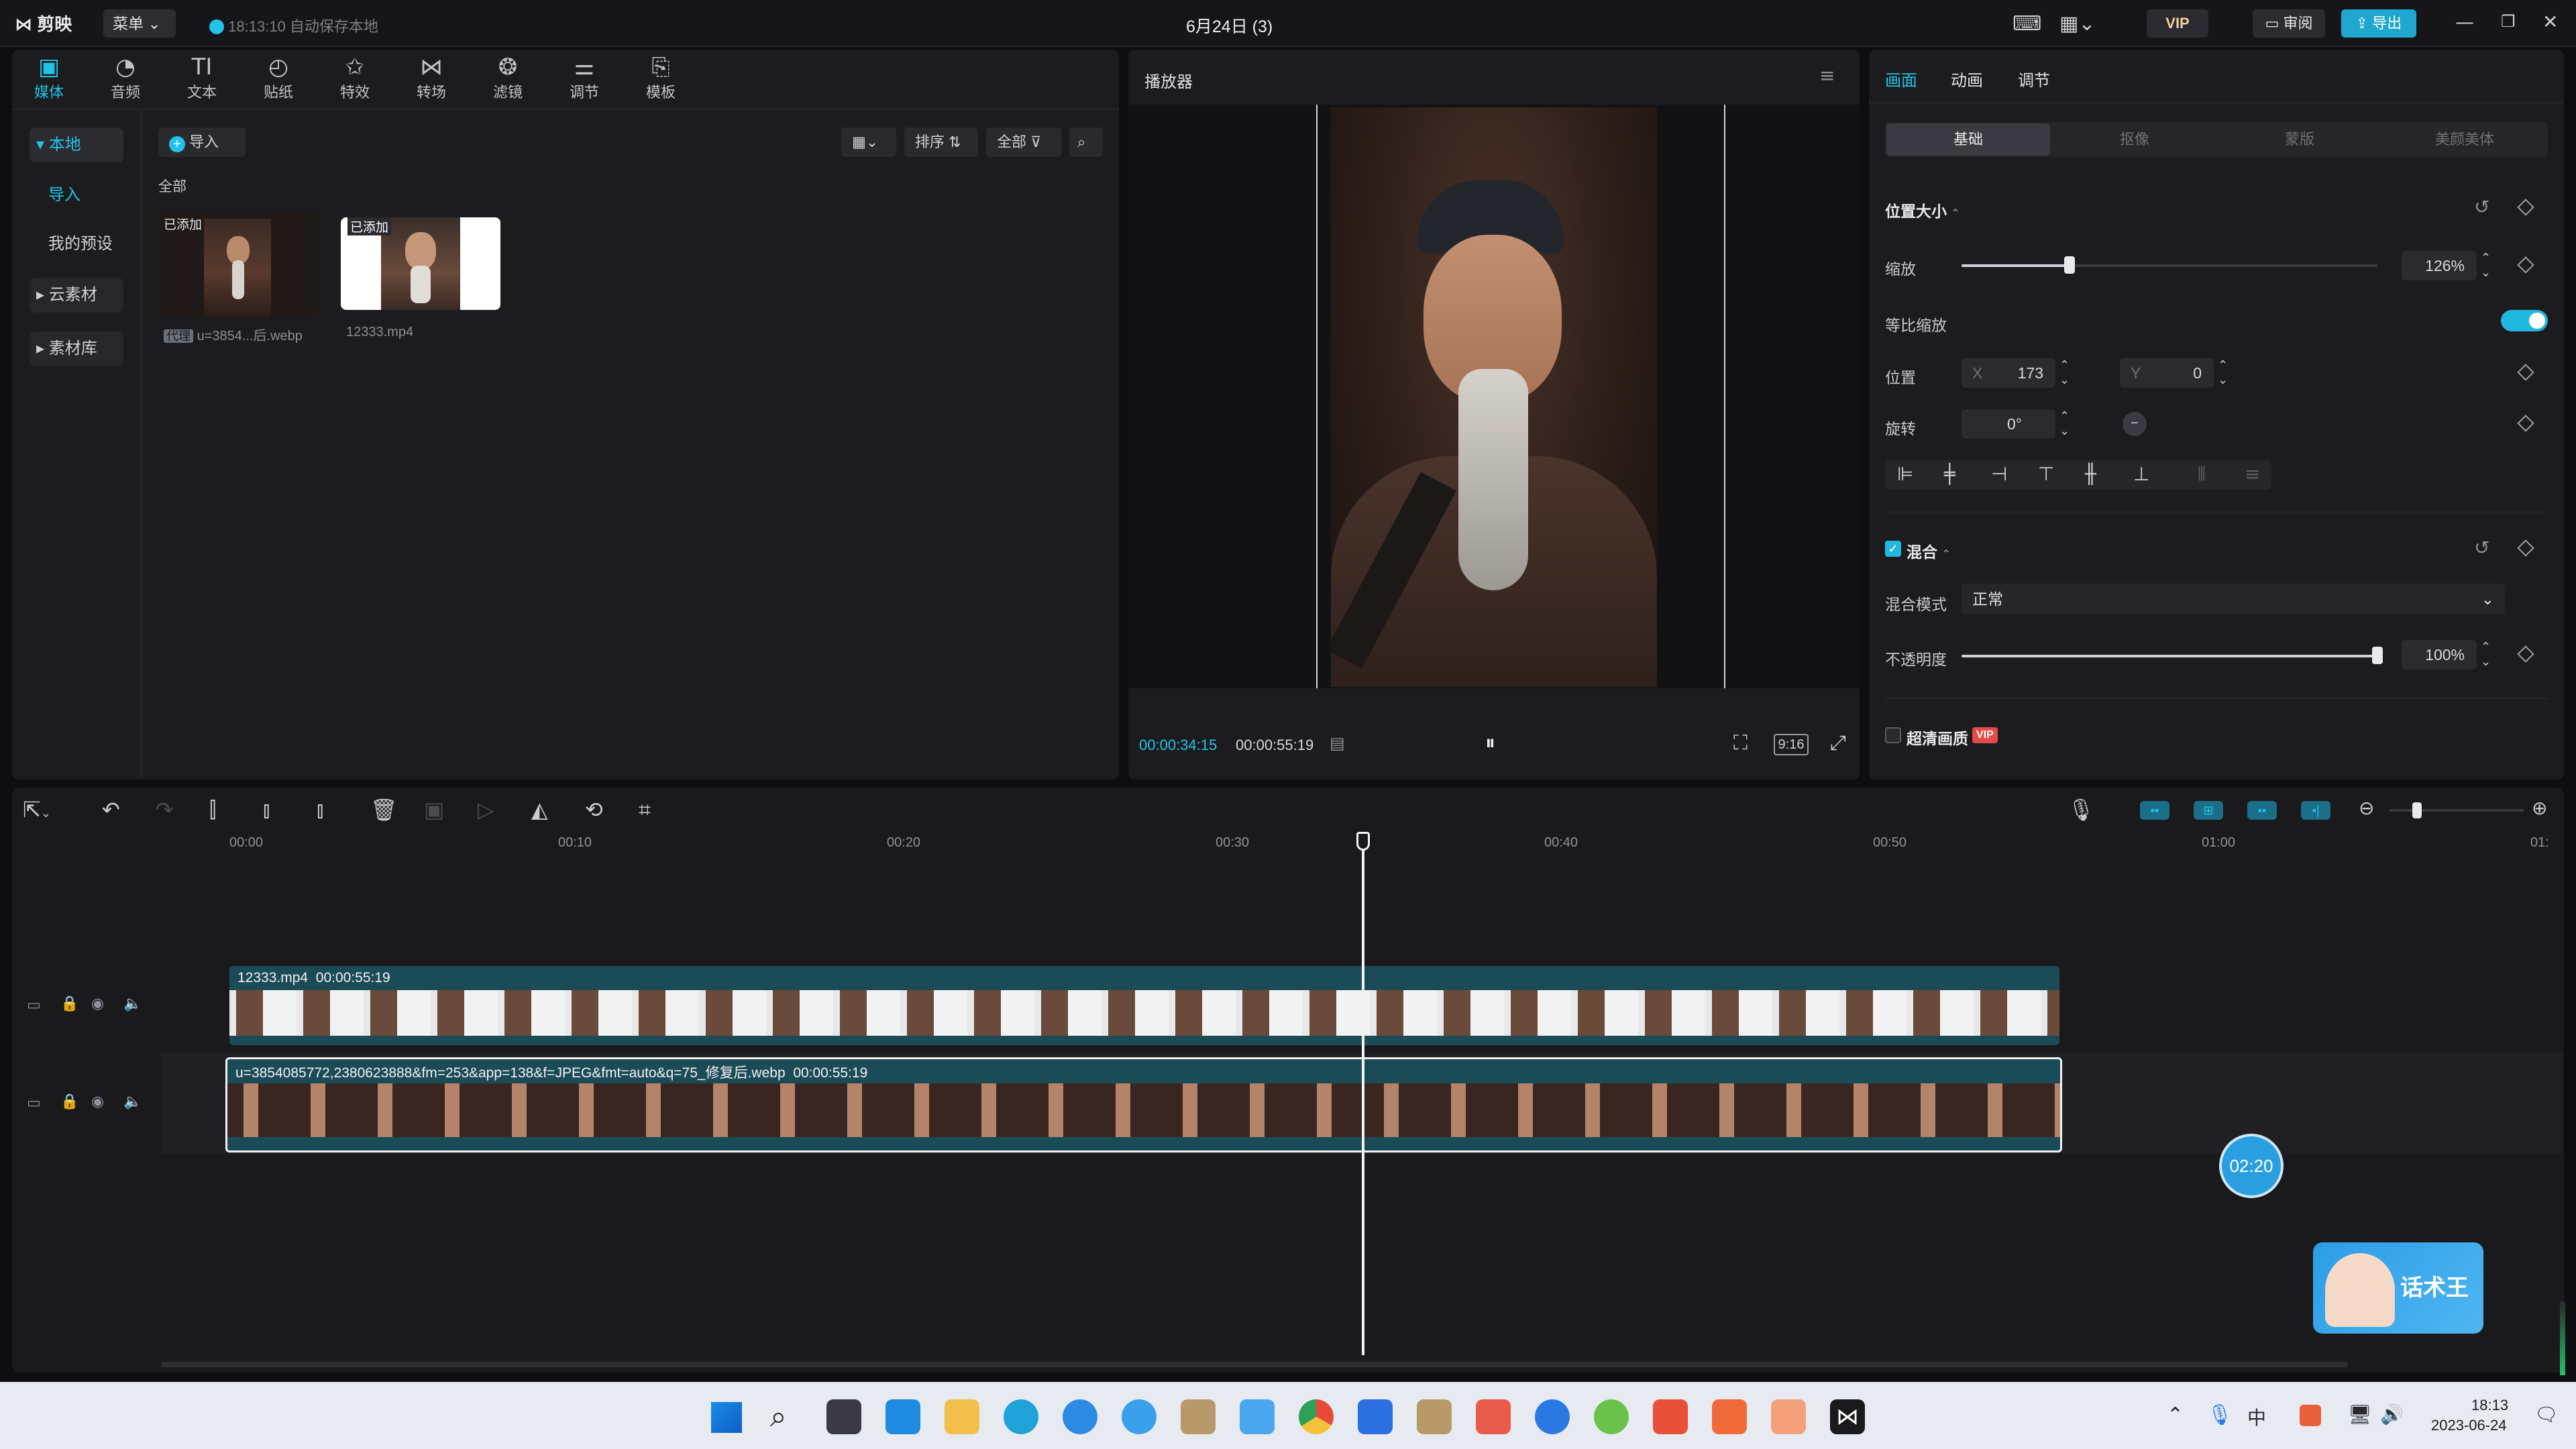 This screenshot has width=2576, height=1449. I want to click on split-icon: ⫿, so click(212, 810).